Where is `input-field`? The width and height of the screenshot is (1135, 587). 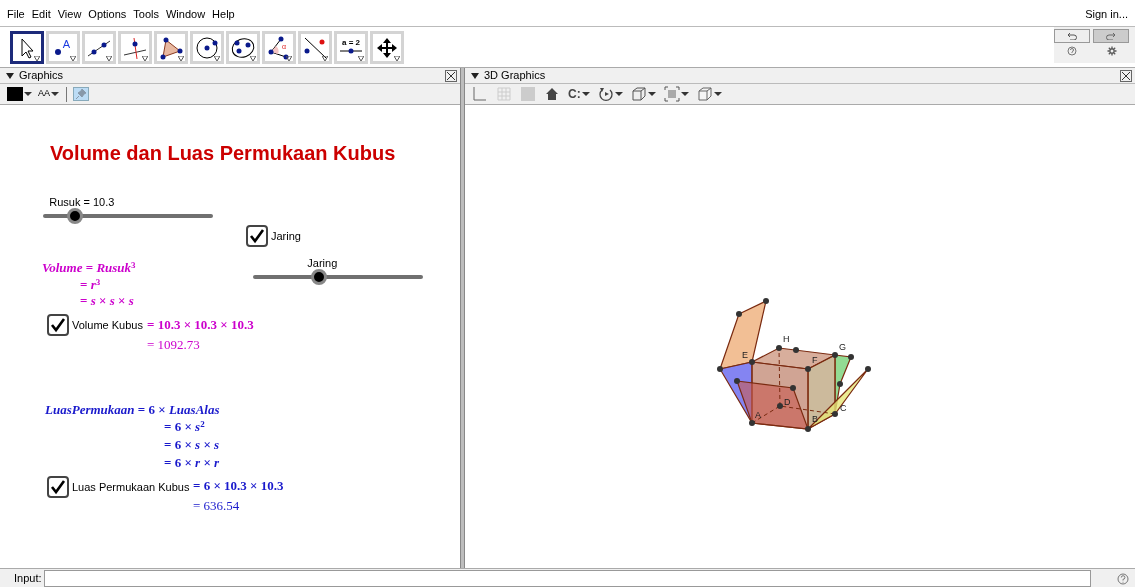
input-field is located at coordinates (567, 578).